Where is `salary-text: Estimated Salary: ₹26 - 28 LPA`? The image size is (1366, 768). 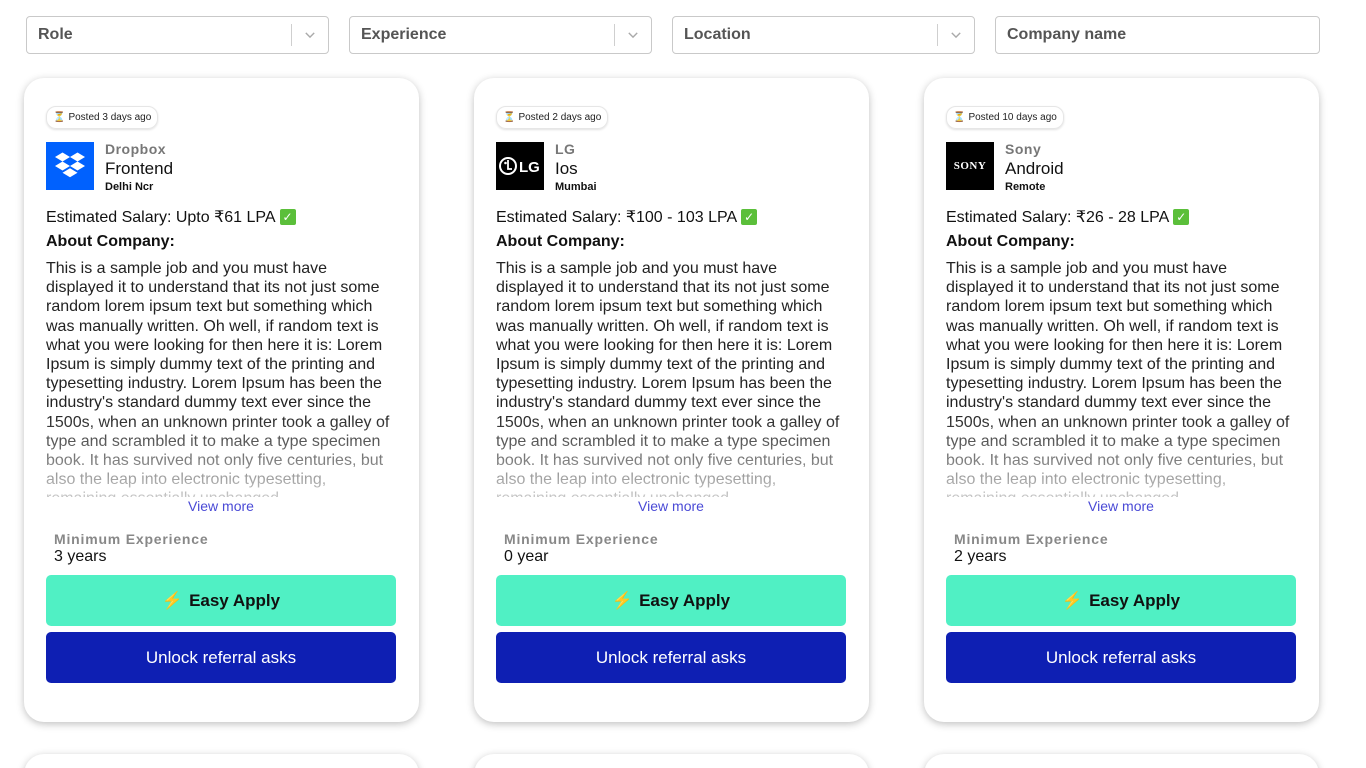
salary-text: Estimated Salary: ₹26 - 28 LPA is located at coordinates (1058, 217).